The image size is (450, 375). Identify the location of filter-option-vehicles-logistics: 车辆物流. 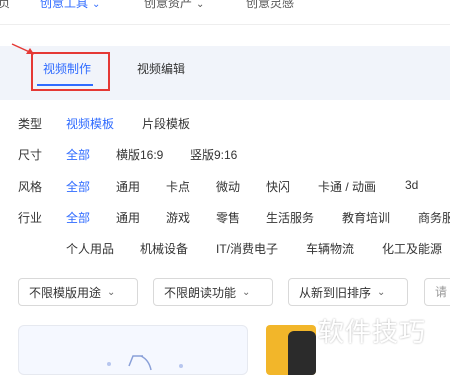
(330, 248).